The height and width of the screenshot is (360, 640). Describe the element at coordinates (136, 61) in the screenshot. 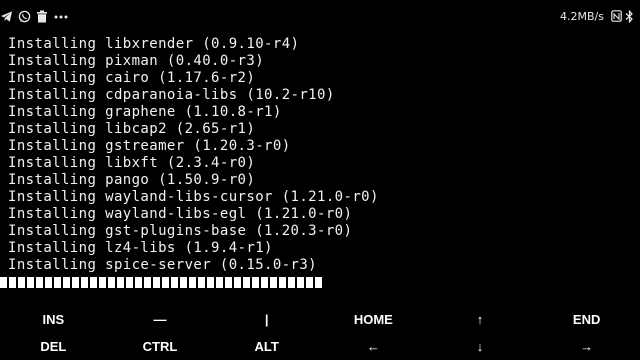

I see `terminal-line: Installing pixman (0.40.0-r3)` at that location.